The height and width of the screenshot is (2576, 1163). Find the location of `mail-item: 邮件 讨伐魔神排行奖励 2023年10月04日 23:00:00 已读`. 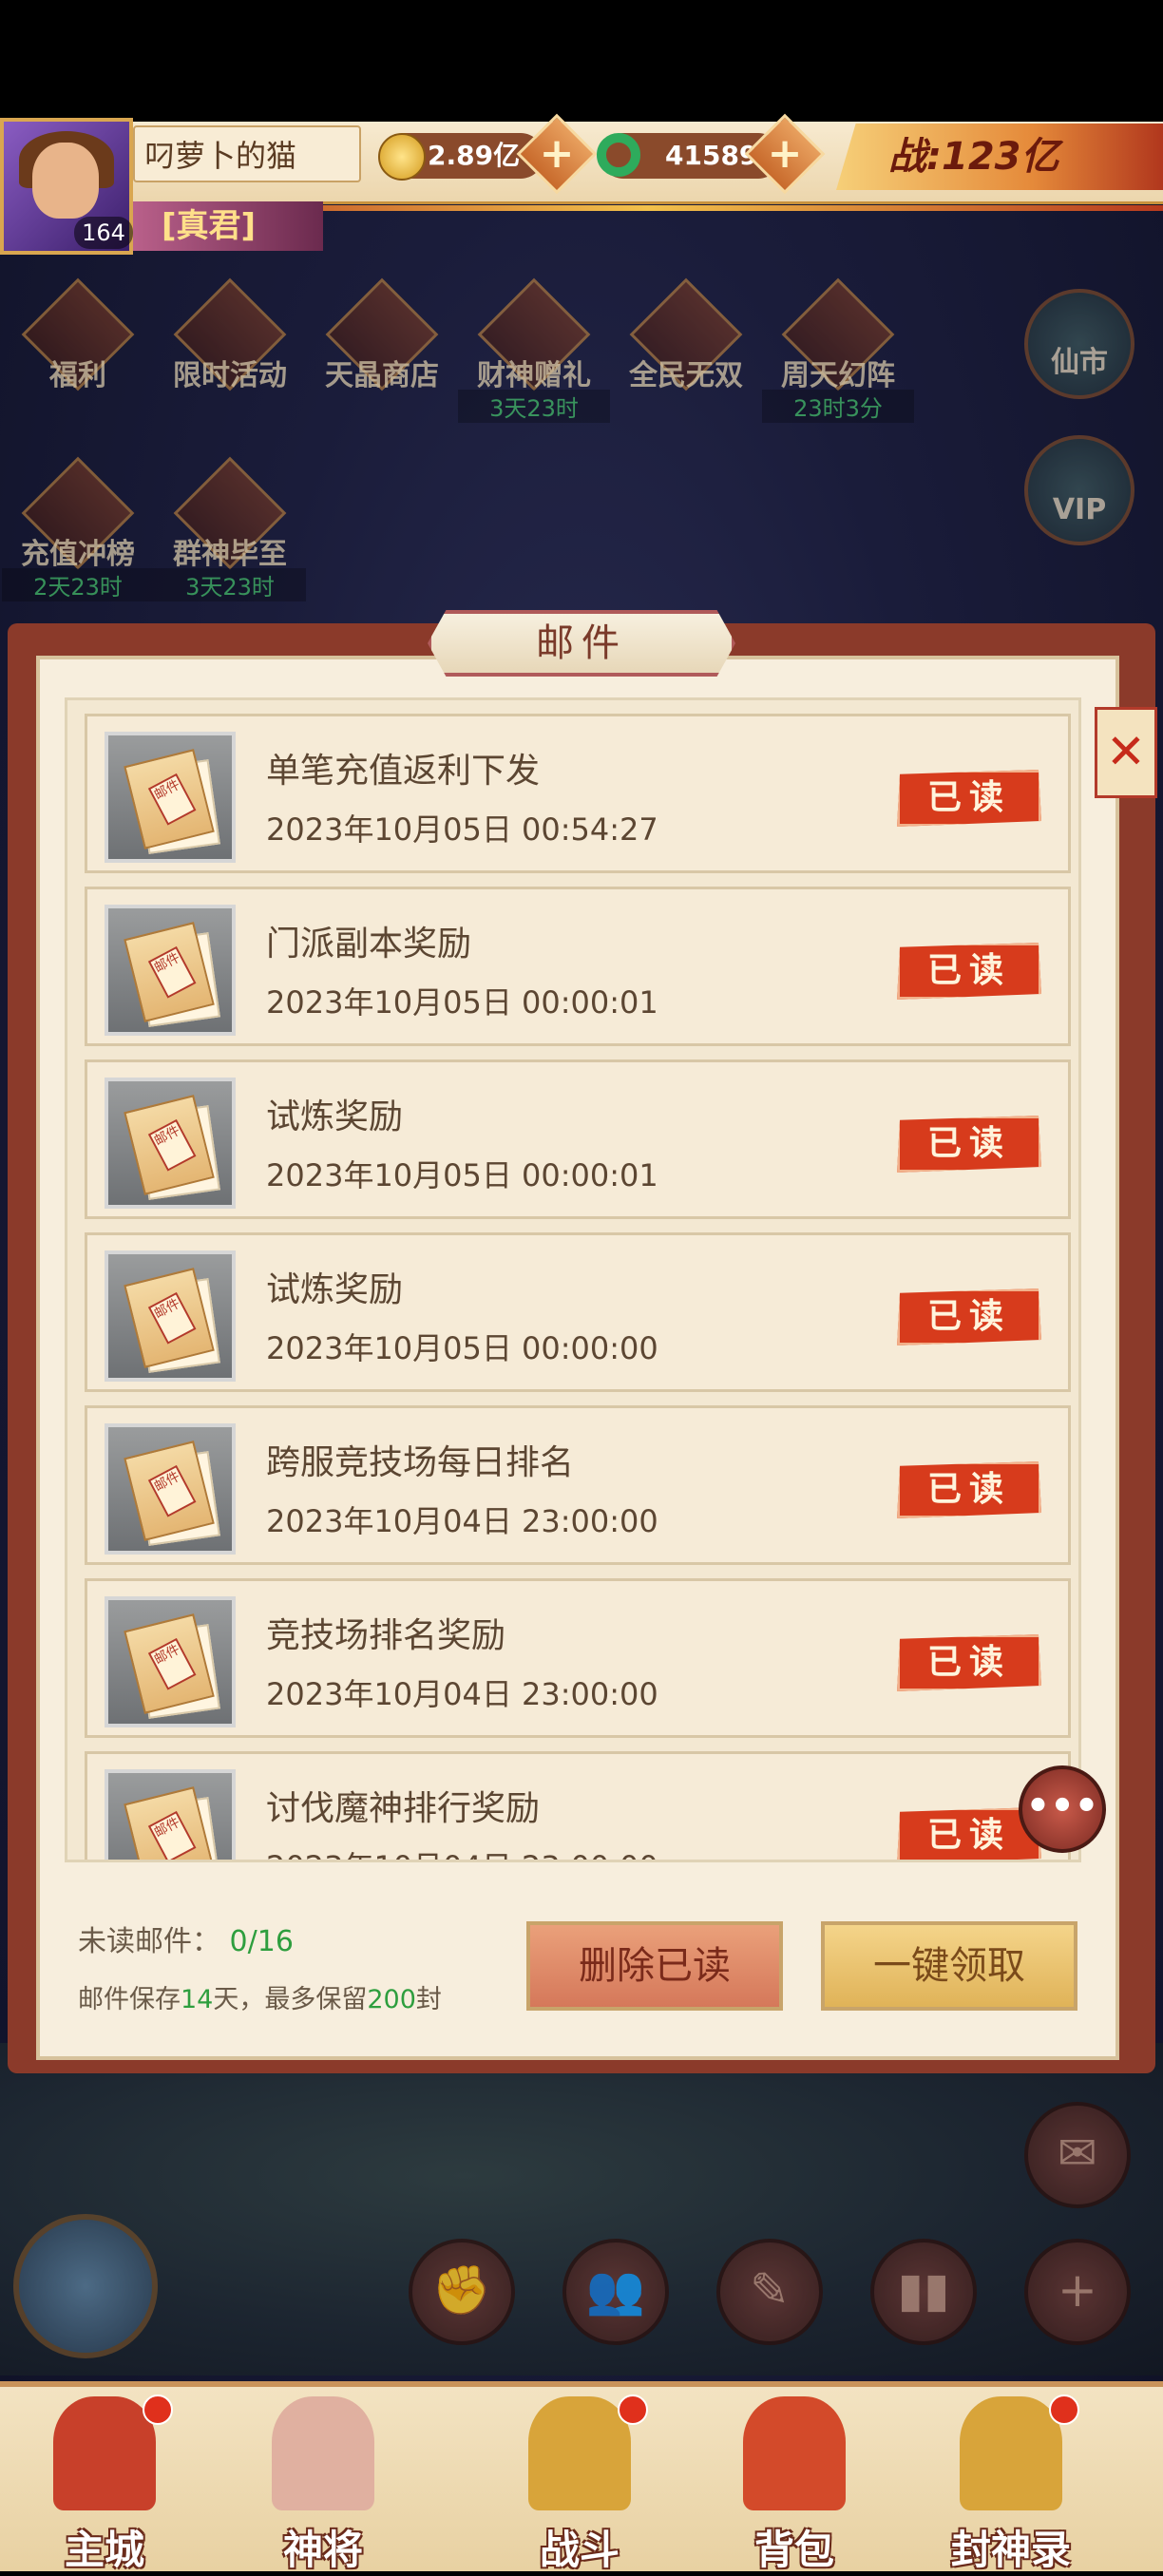

mail-item: 邮件 讨伐魔神排行奖励 2023年10月04日 23:00:00 已读 is located at coordinates (578, 1805).